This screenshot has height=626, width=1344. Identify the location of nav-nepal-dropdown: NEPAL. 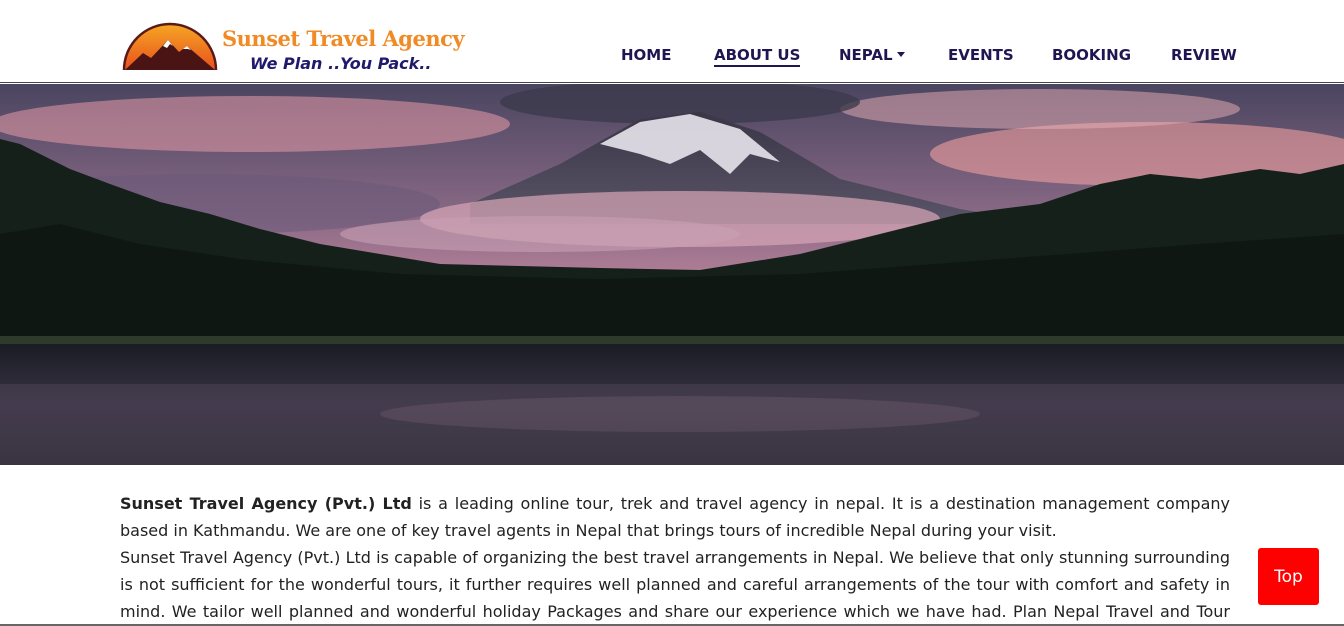
(872, 55).